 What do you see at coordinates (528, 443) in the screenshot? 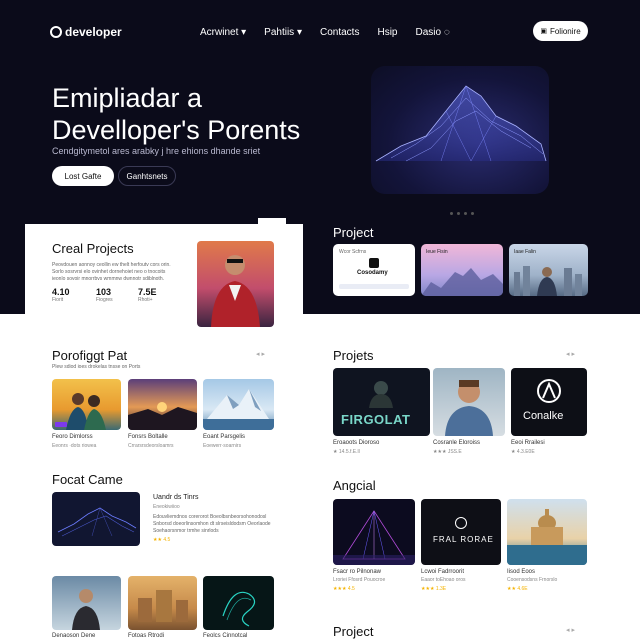
I see `projets-item-3-caption: Eeoi Rrailesi` at bounding box center [528, 443].